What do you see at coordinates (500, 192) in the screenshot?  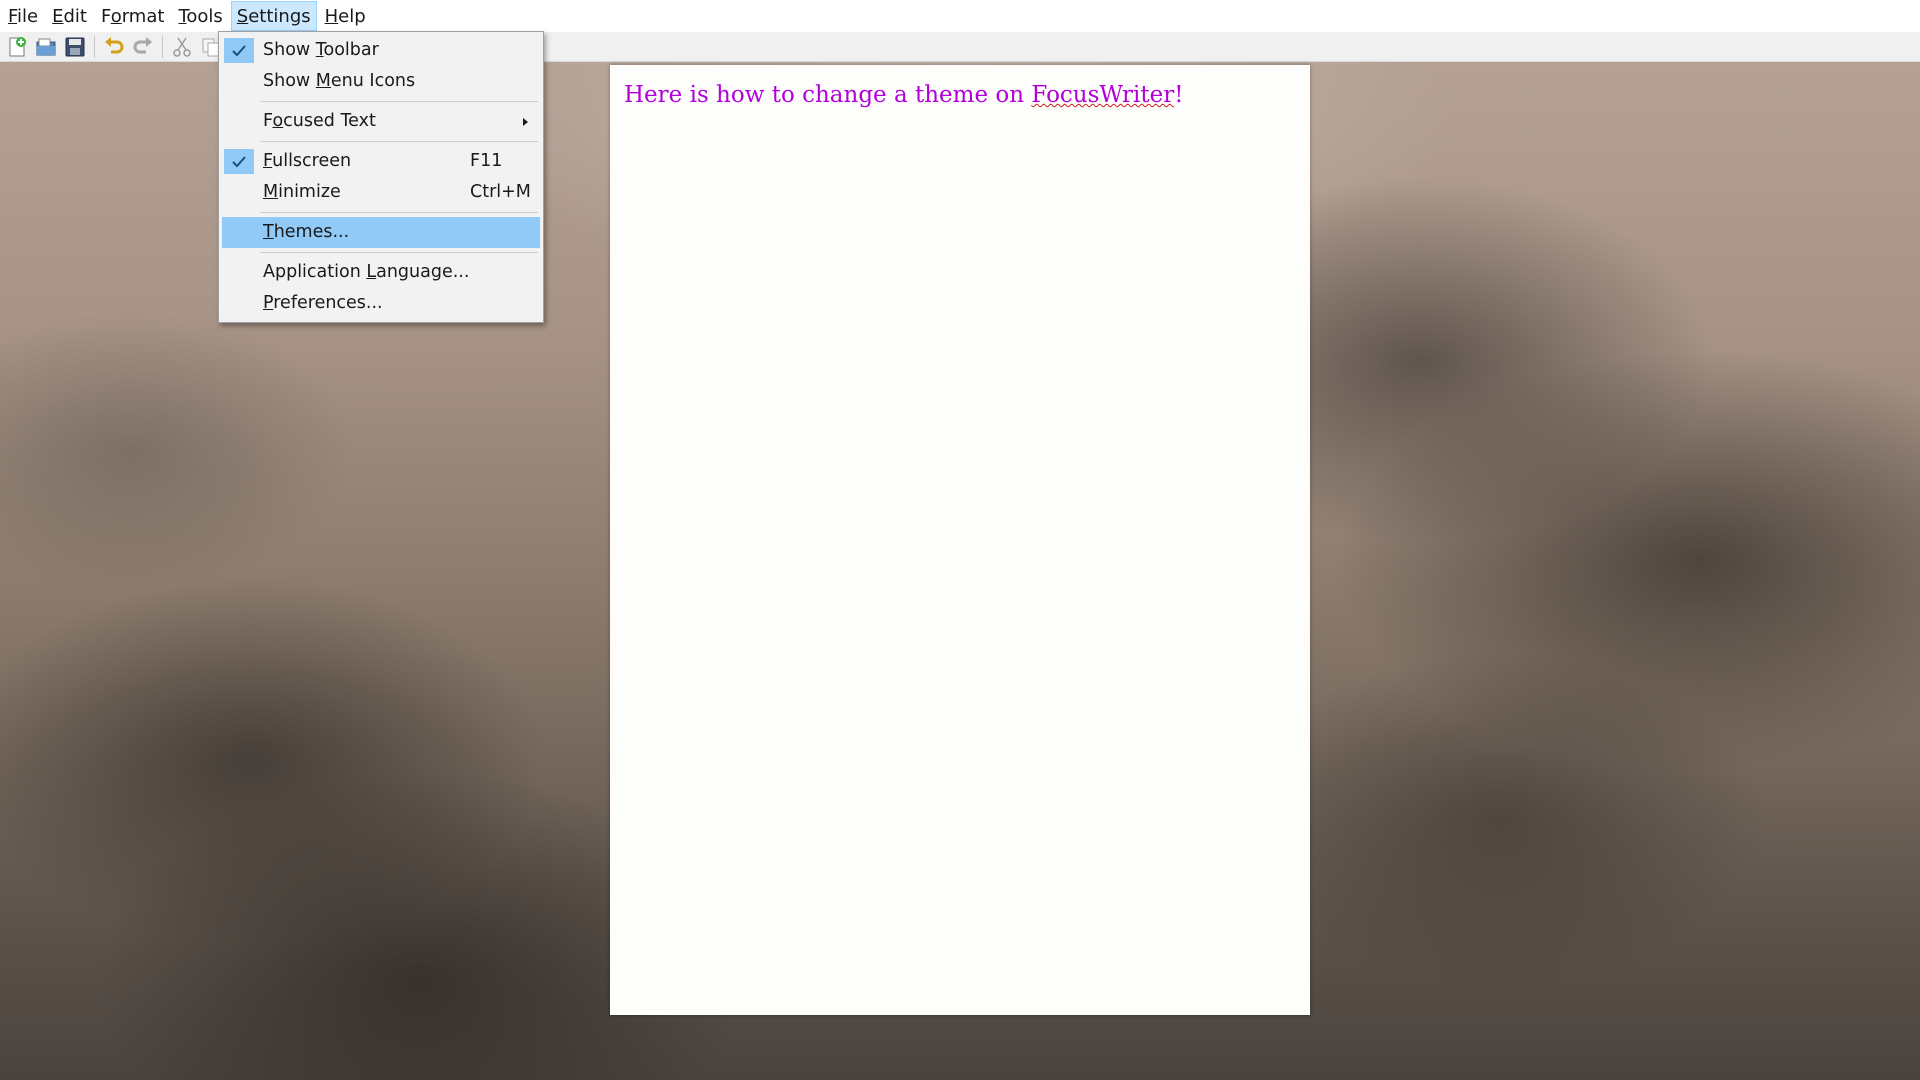 I see `shortcut-label: Ctrl+M` at bounding box center [500, 192].